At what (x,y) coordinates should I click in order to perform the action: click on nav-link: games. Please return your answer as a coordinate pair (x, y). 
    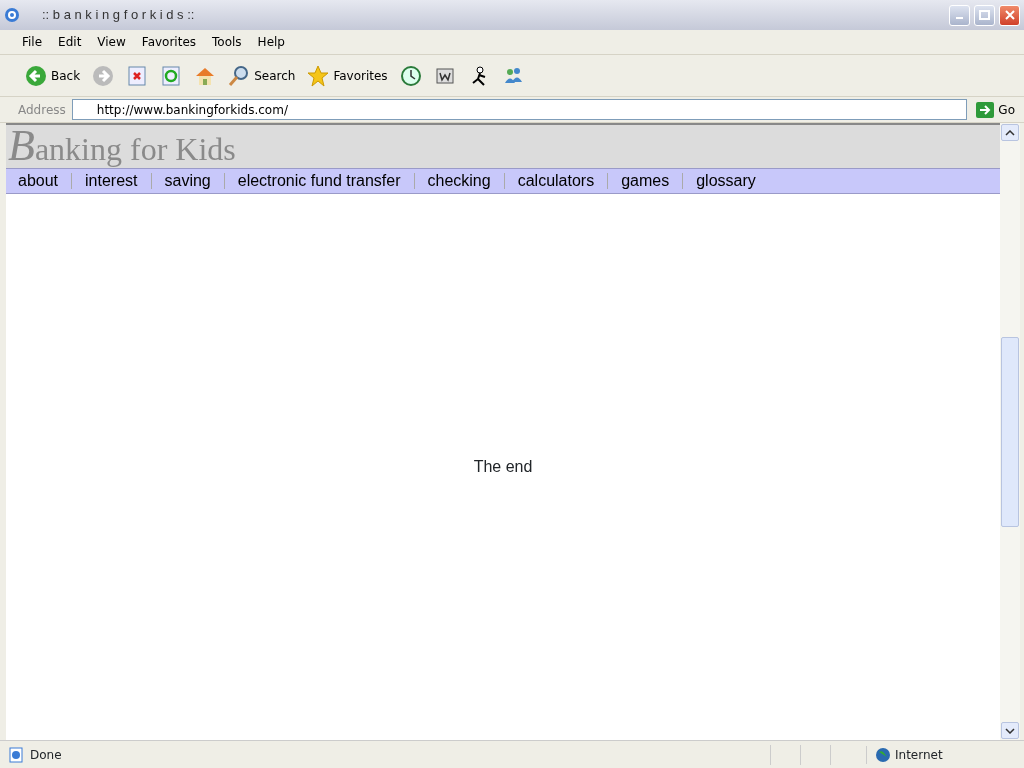
    Looking at the image, I should click on (645, 181).